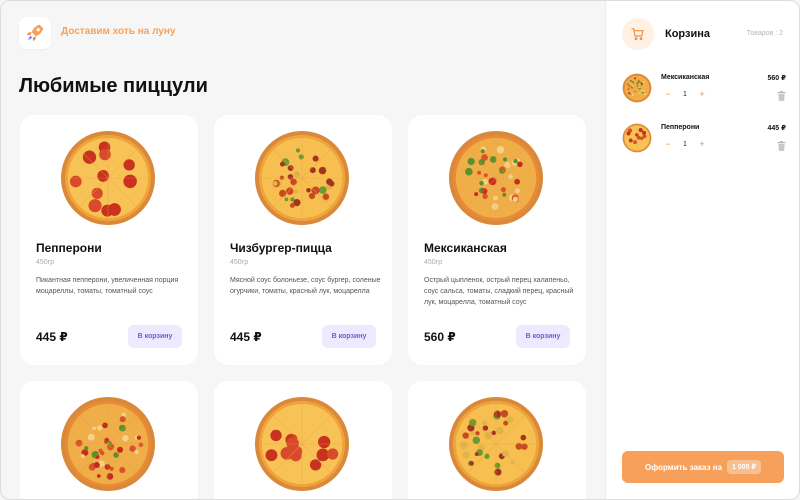 This screenshot has height=500, width=800. Describe the element at coordinates (465, 248) in the screenshot. I see `product-name: Мексиканская` at that location.